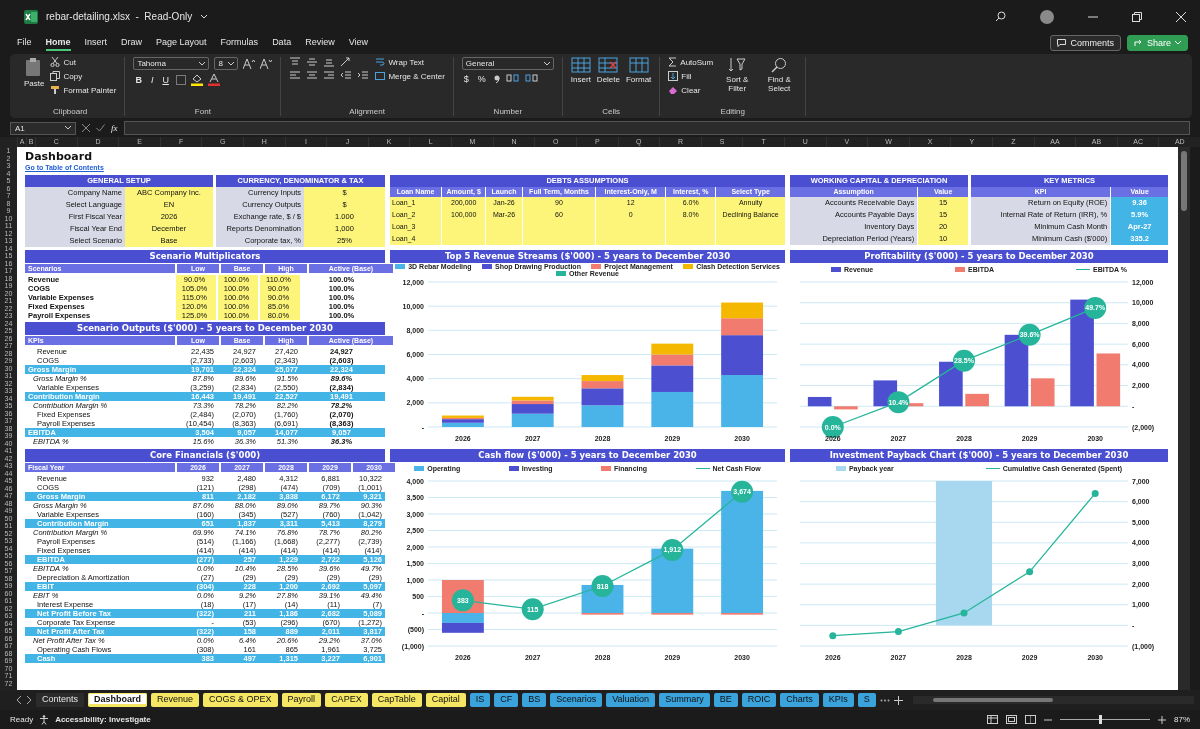 This screenshot has width=1200, height=729. I want to click on sheet-tab: Dashboard, so click(118, 700).